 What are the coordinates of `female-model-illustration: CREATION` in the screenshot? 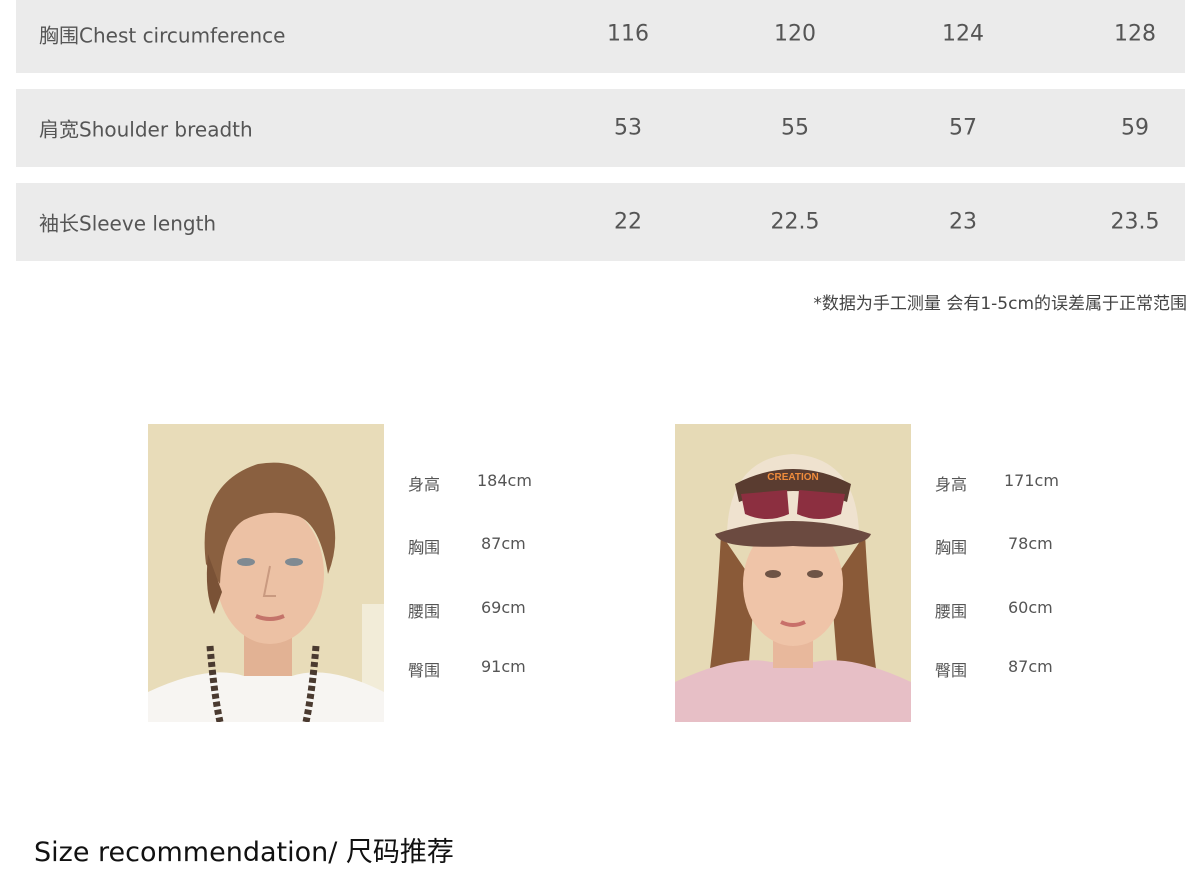 It's located at (793, 573).